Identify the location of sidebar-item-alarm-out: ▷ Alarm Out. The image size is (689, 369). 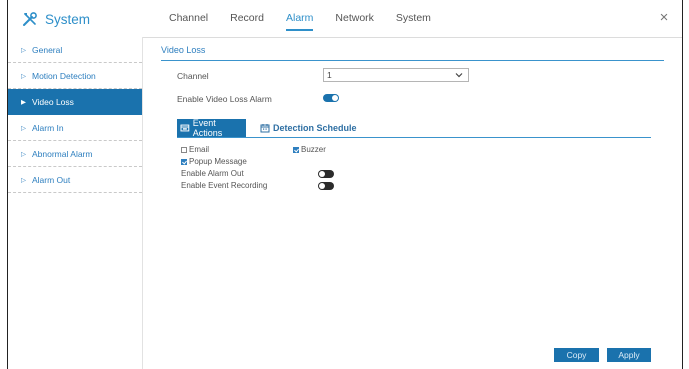
(75, 180).